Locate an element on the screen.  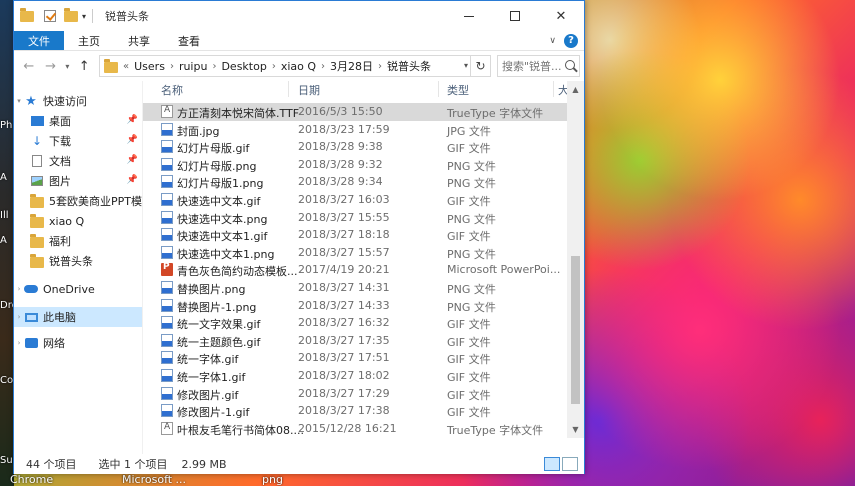
tab-view: 查看 is located at coordinates (189, 40).